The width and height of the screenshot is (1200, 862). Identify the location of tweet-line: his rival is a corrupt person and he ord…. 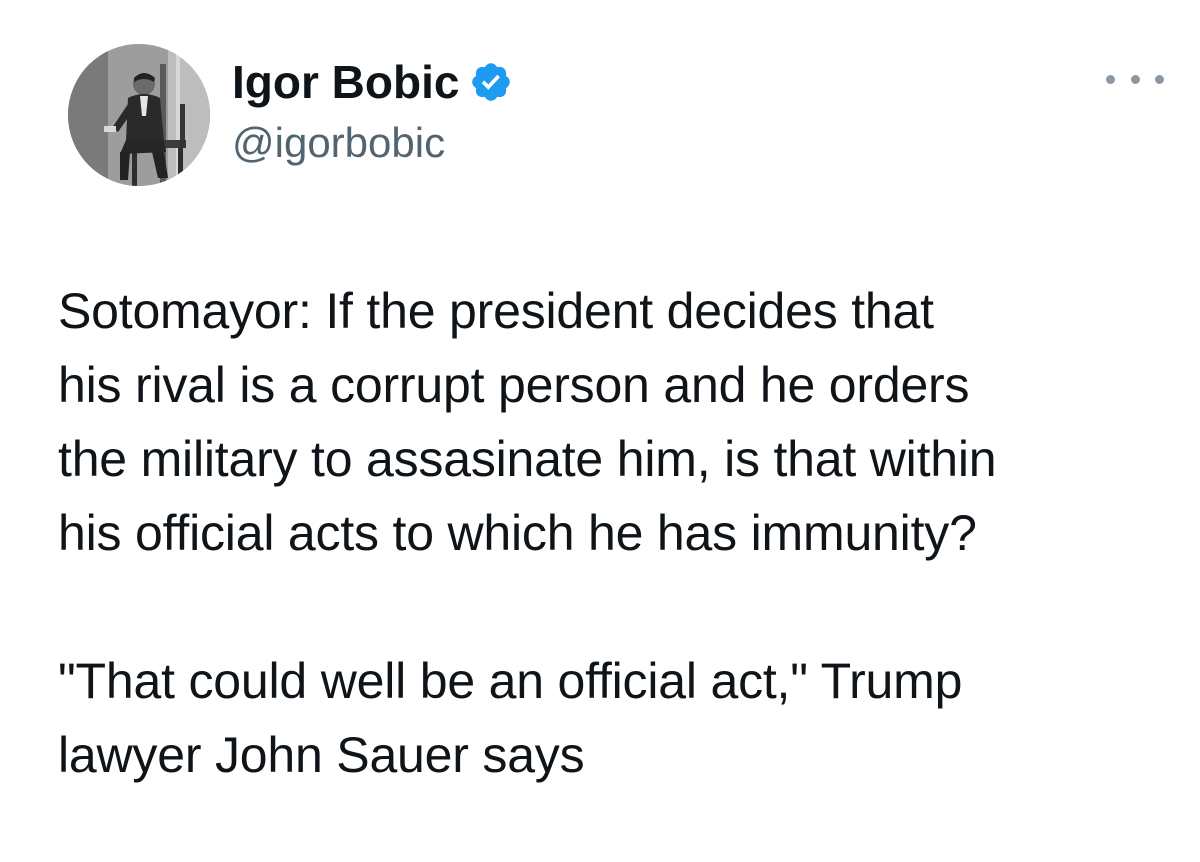
(514, 385).